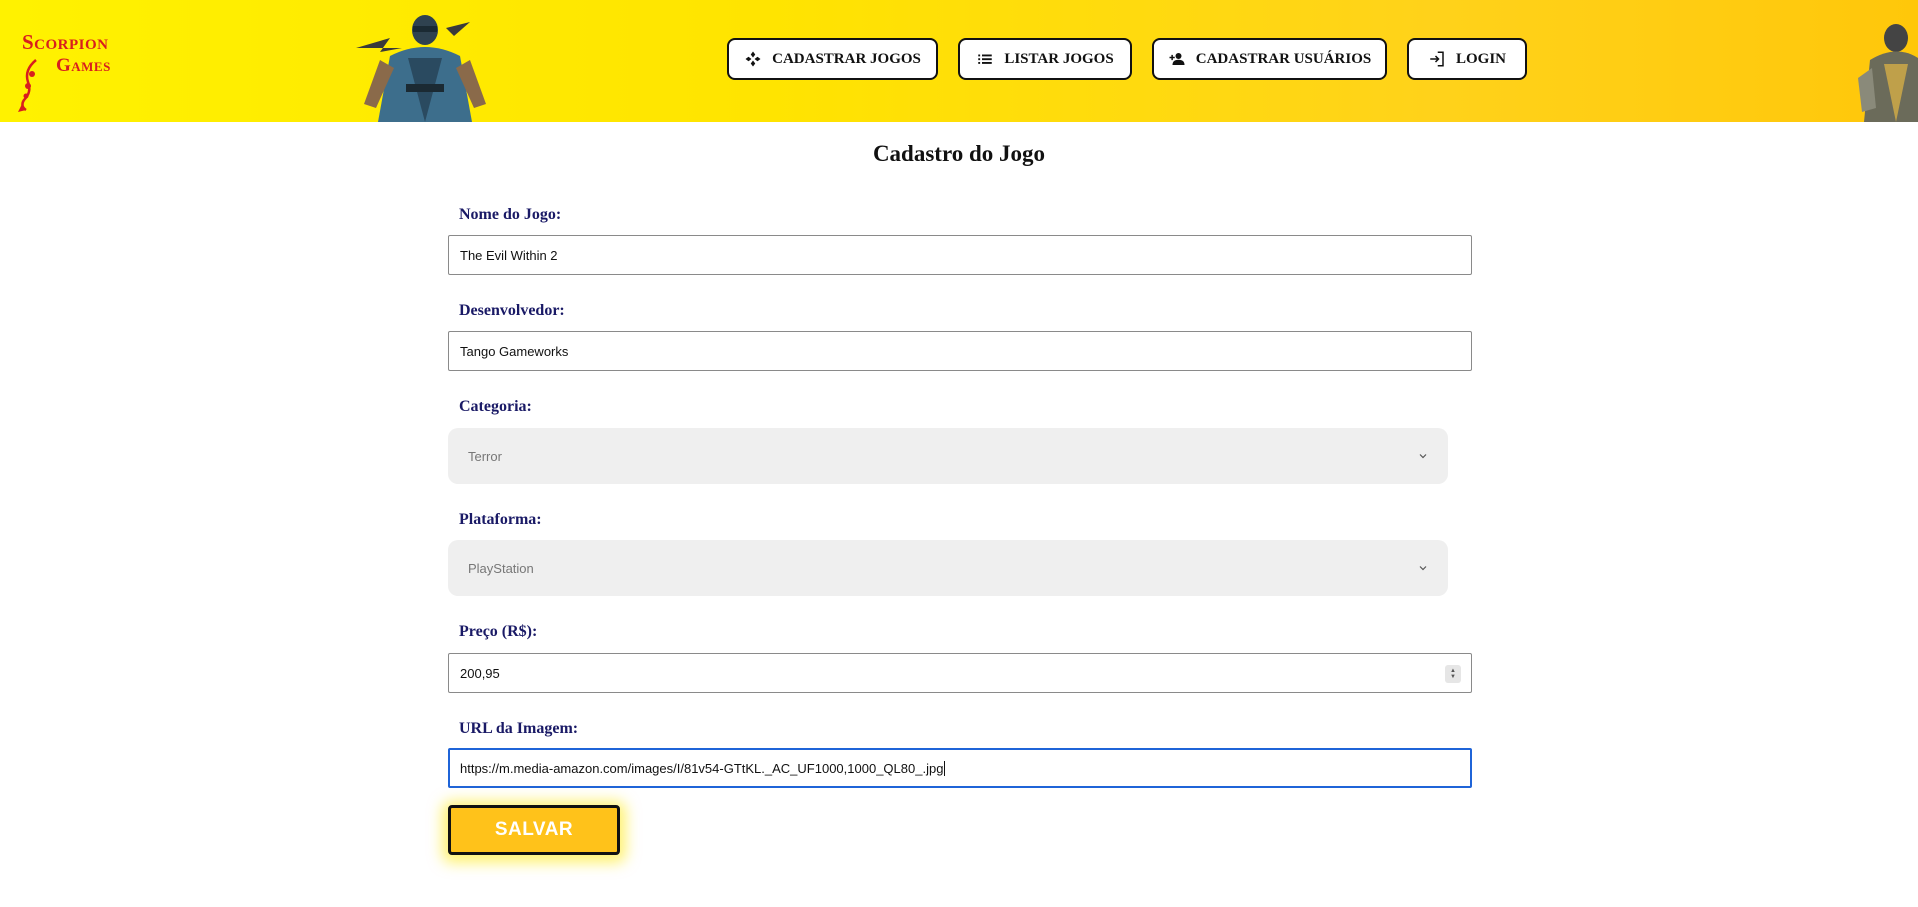  What do you see at coordinates (985, 59) in the screenshot?
I see `list-icon` at bounding box center [985, 59].